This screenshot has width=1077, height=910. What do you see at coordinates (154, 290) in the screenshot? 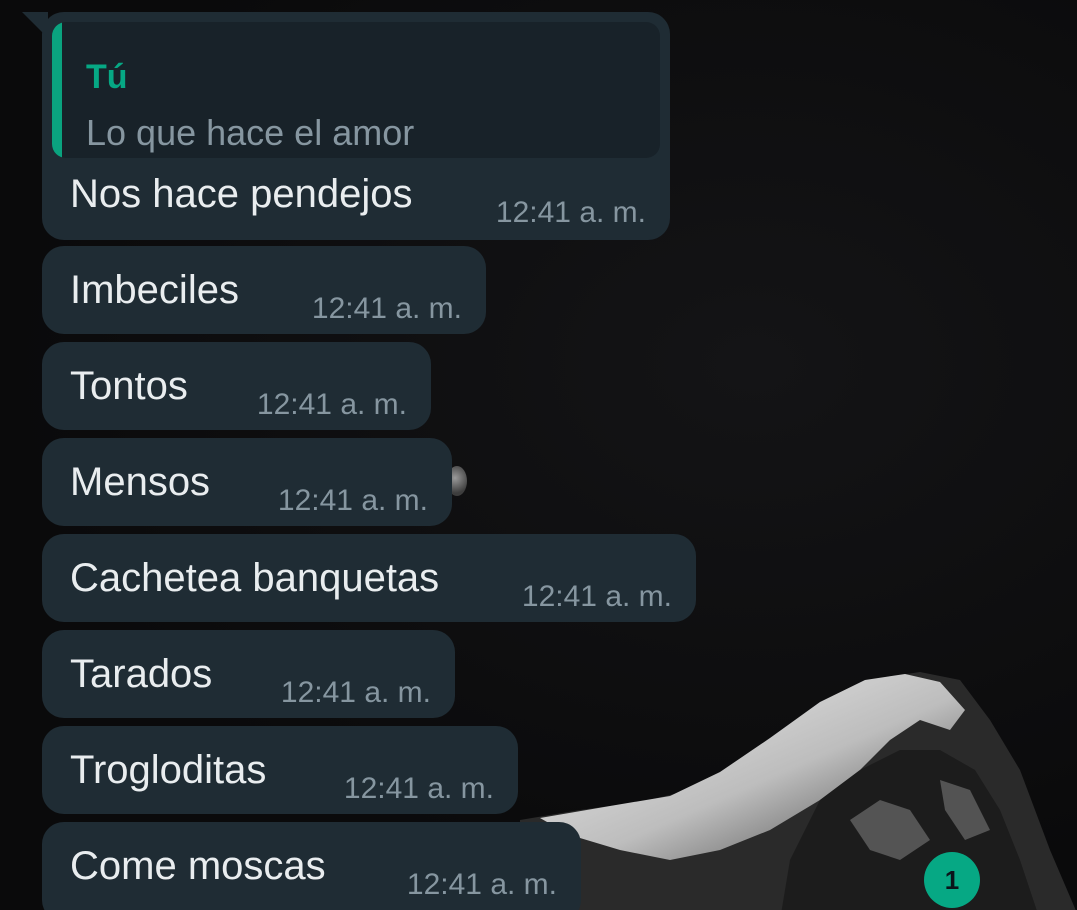
I see `message-text: Imbeciles` at bounding box center [154, 290].